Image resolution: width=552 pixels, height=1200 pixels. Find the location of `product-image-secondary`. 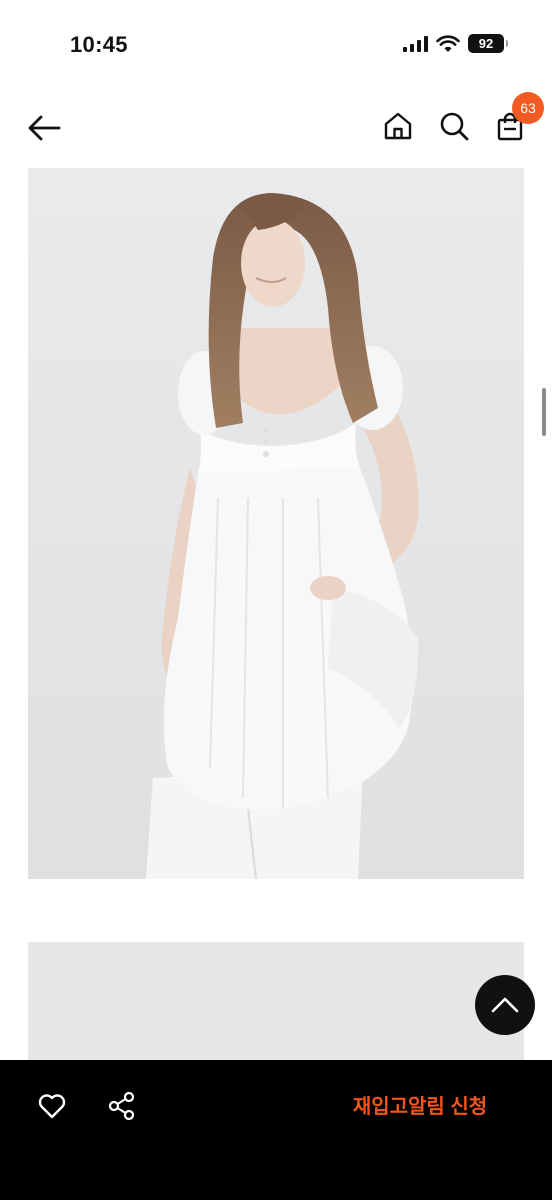

product-image-secondary is located at coordinates (276, 1001).